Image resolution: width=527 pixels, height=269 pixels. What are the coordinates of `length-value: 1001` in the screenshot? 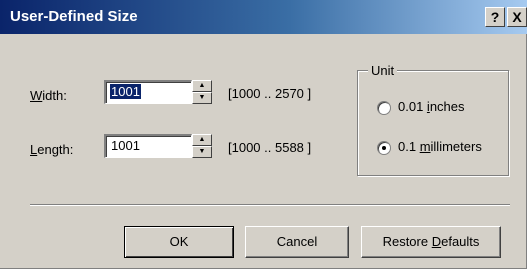 It's located at (125, 145).